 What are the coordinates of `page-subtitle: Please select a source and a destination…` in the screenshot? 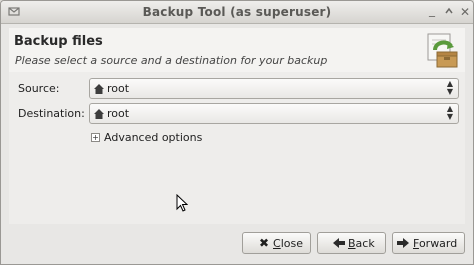 It's located at (171, 60).